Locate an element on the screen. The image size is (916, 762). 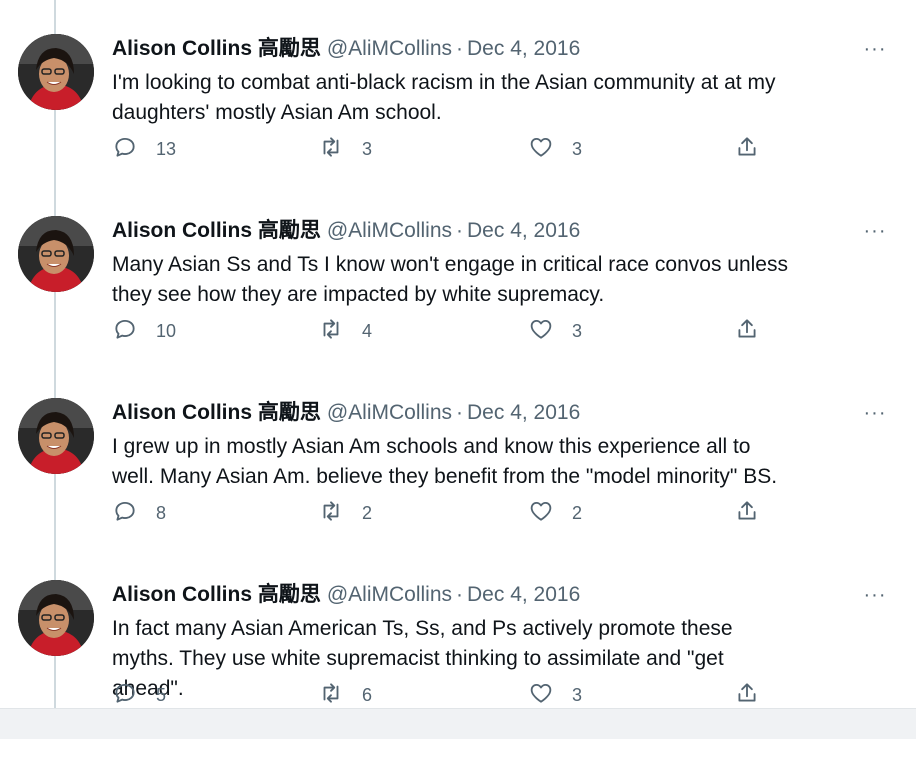
tweet-actions: 8 2 2 is located at coordinates (452, 513).